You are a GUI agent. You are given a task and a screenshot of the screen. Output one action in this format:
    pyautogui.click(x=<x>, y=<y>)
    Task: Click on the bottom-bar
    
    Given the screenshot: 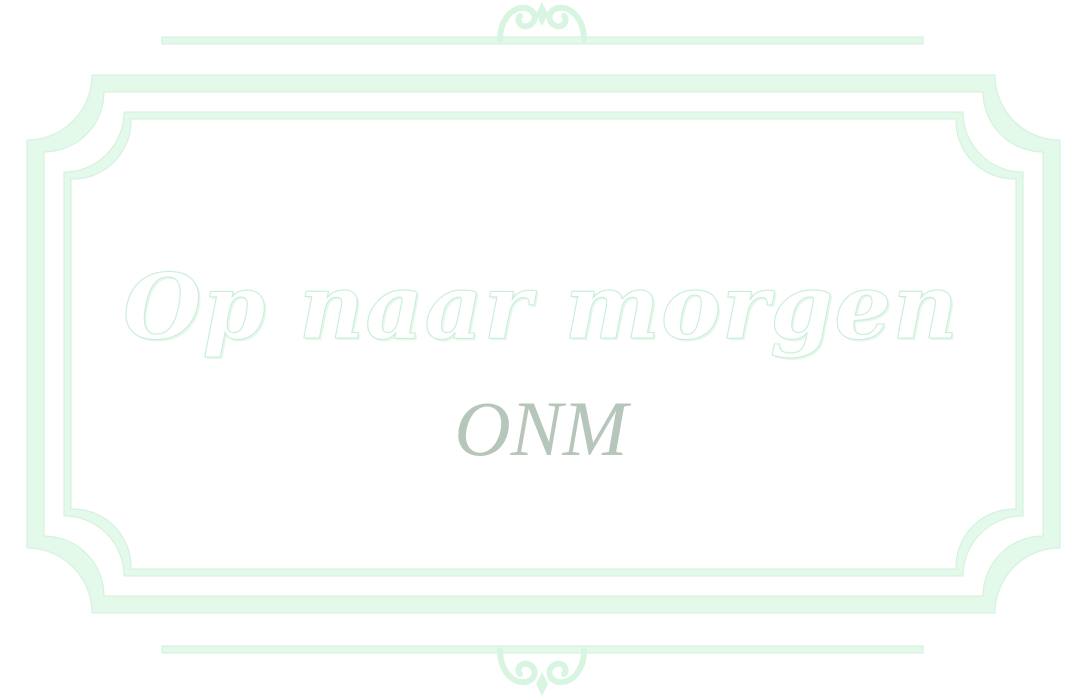 What is the action you would take?
    pyautogui.click(x=542, y=649)
    